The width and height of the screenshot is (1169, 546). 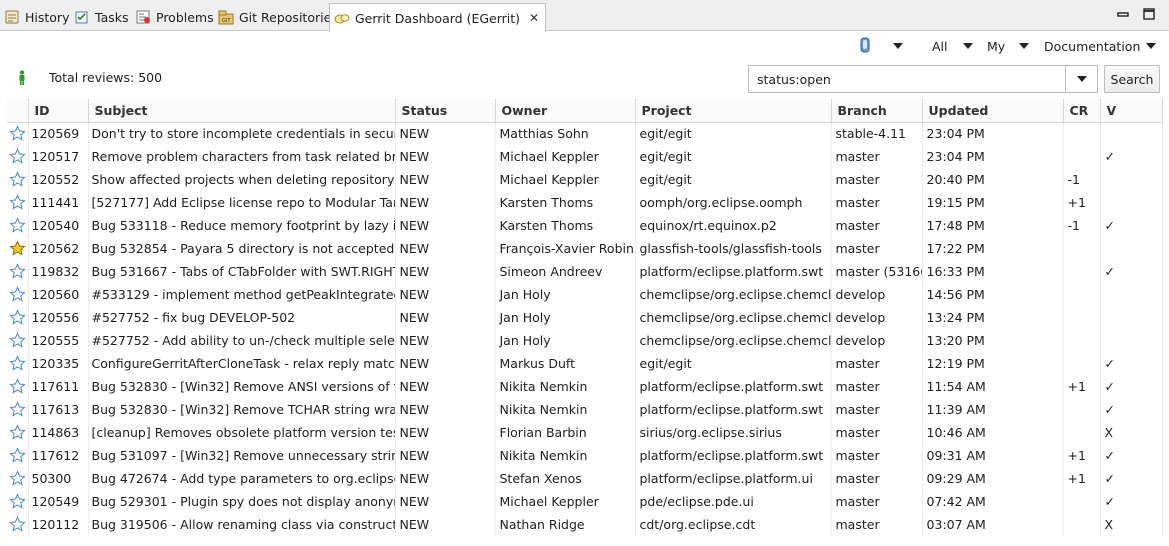 I want to click on cell-branch: develop, so click(x=877, y=340).